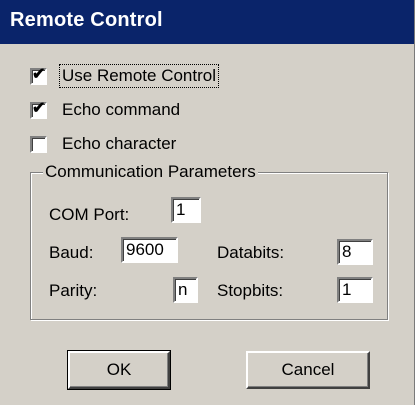 Image resolution: width=416 pixels, height=405 pixels. Describe the element at coordinates (119, 144) in the screenshot. I see `echo-character-label: Echo character` at that location.